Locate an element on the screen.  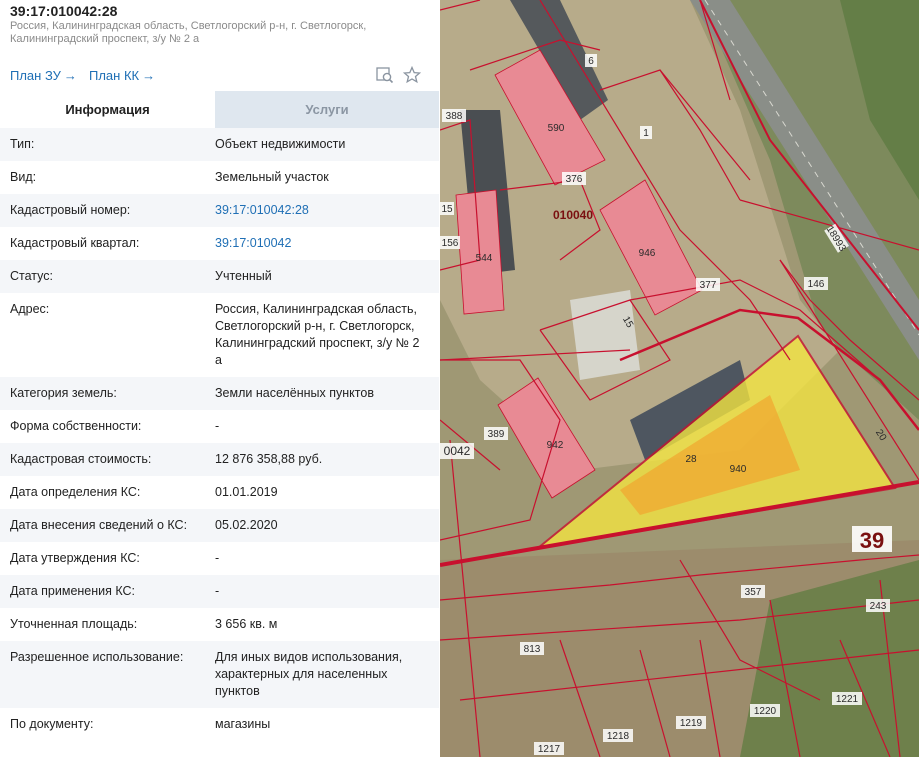
info-row-label: Форма собственности: is located at coordinates (76, 426).